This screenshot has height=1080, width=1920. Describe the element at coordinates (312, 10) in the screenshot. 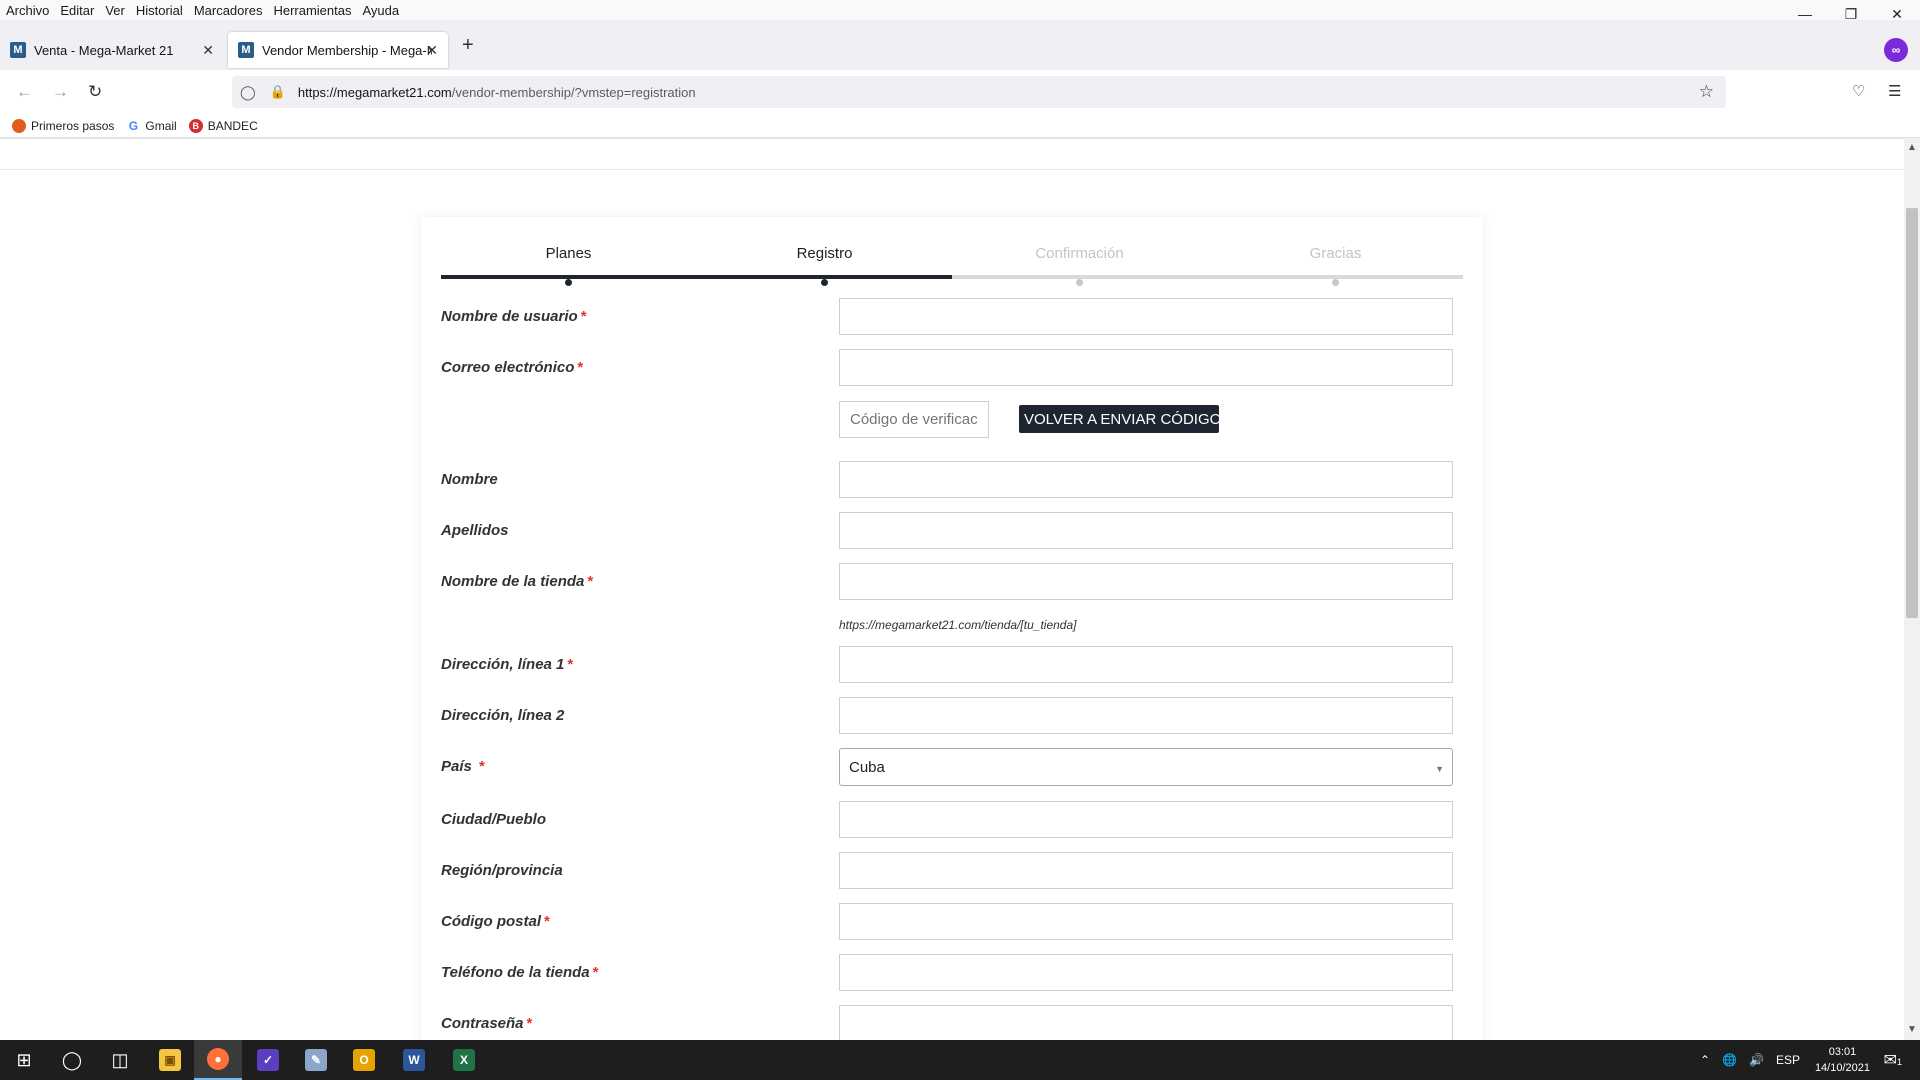

I see `menu-herramientas: Herramientas` at that location.